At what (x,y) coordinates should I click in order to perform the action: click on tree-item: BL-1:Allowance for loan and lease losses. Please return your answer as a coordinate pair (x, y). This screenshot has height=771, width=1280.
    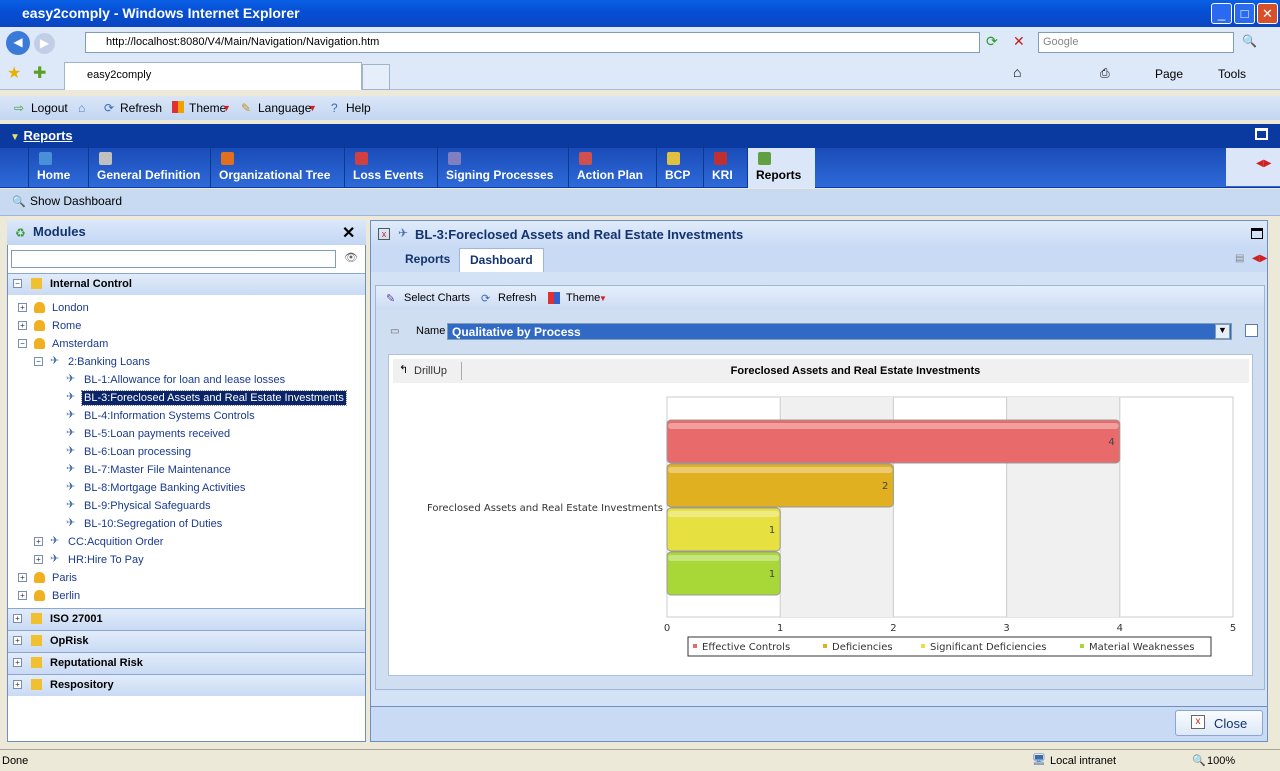
    Looking at the image, I should click on (184, 380).